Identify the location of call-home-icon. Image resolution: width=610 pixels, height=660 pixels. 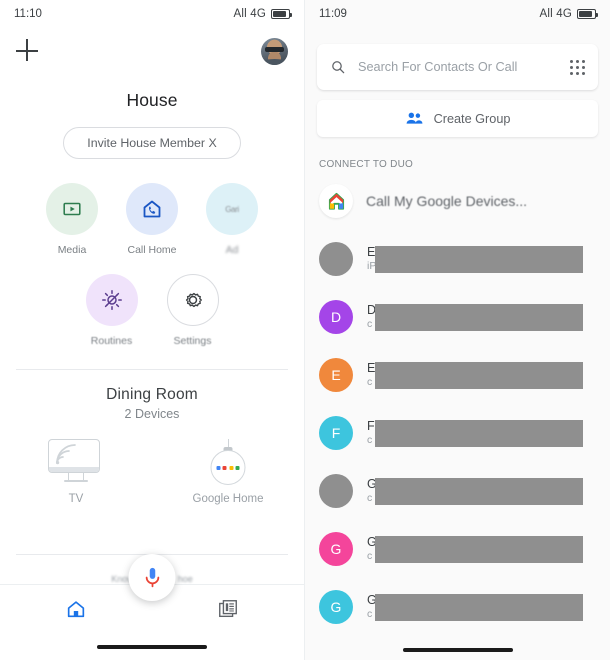
(152, 209).